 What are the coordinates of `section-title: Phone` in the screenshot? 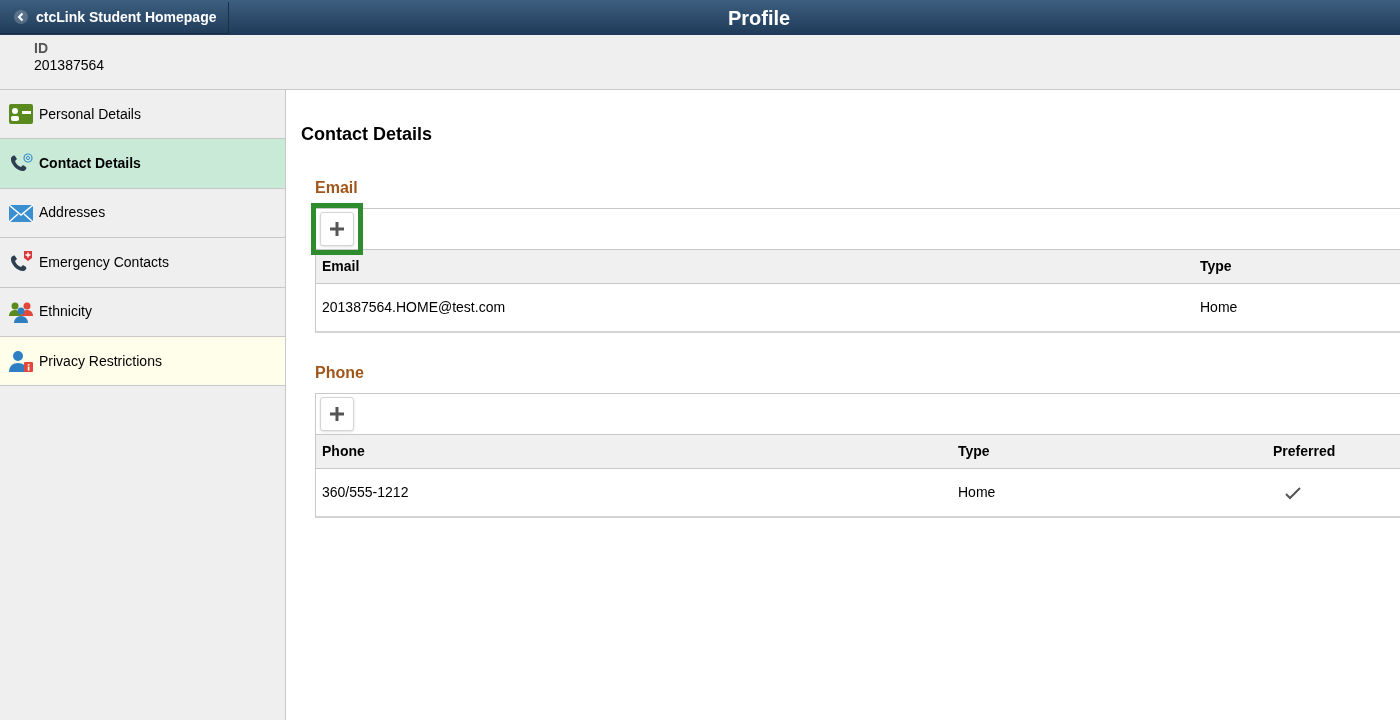 It's located at (340, 373).